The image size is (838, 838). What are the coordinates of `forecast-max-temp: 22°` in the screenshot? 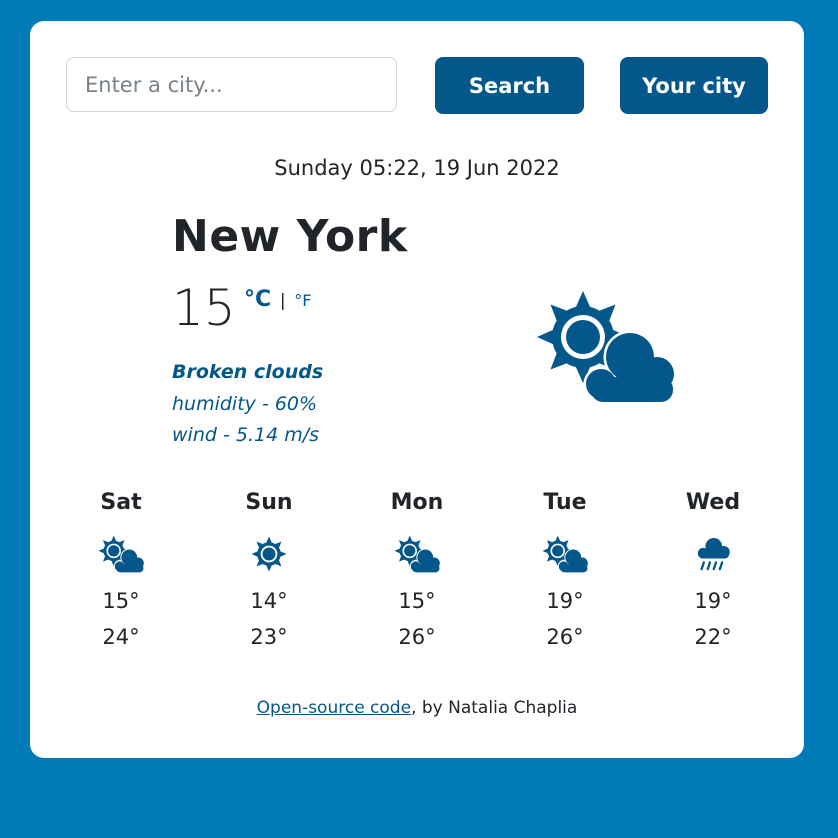 It's located at (713, 637).